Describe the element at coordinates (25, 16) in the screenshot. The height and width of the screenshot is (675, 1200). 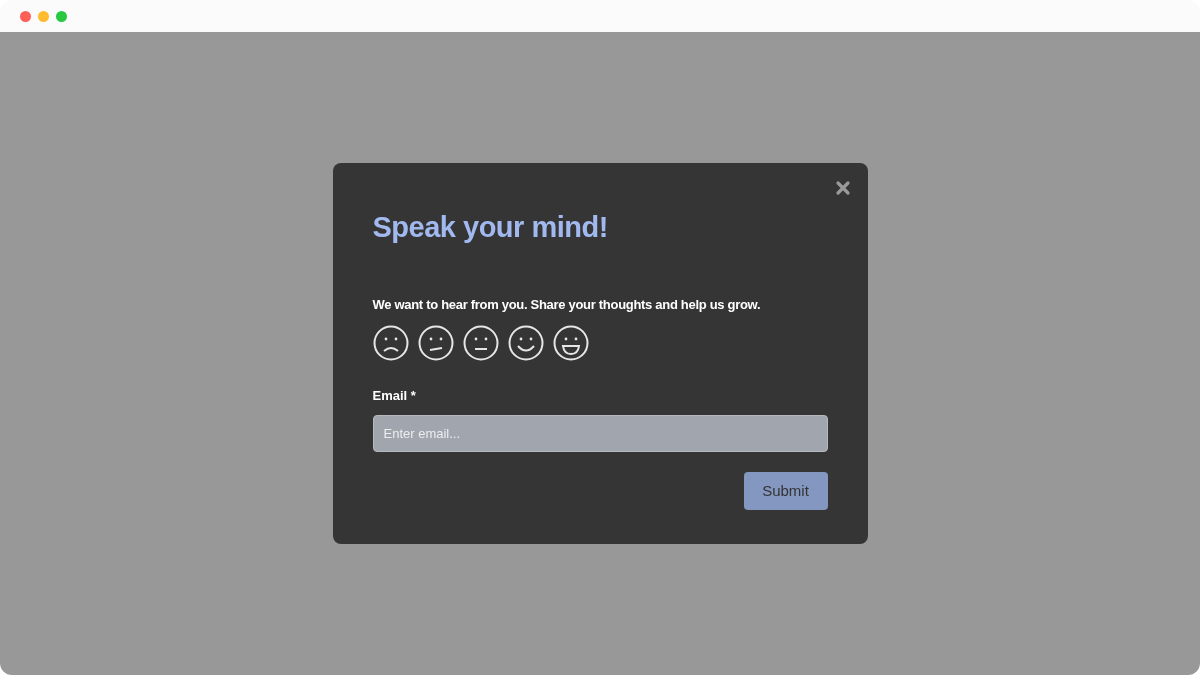
I see `window-close-dot` at that location.